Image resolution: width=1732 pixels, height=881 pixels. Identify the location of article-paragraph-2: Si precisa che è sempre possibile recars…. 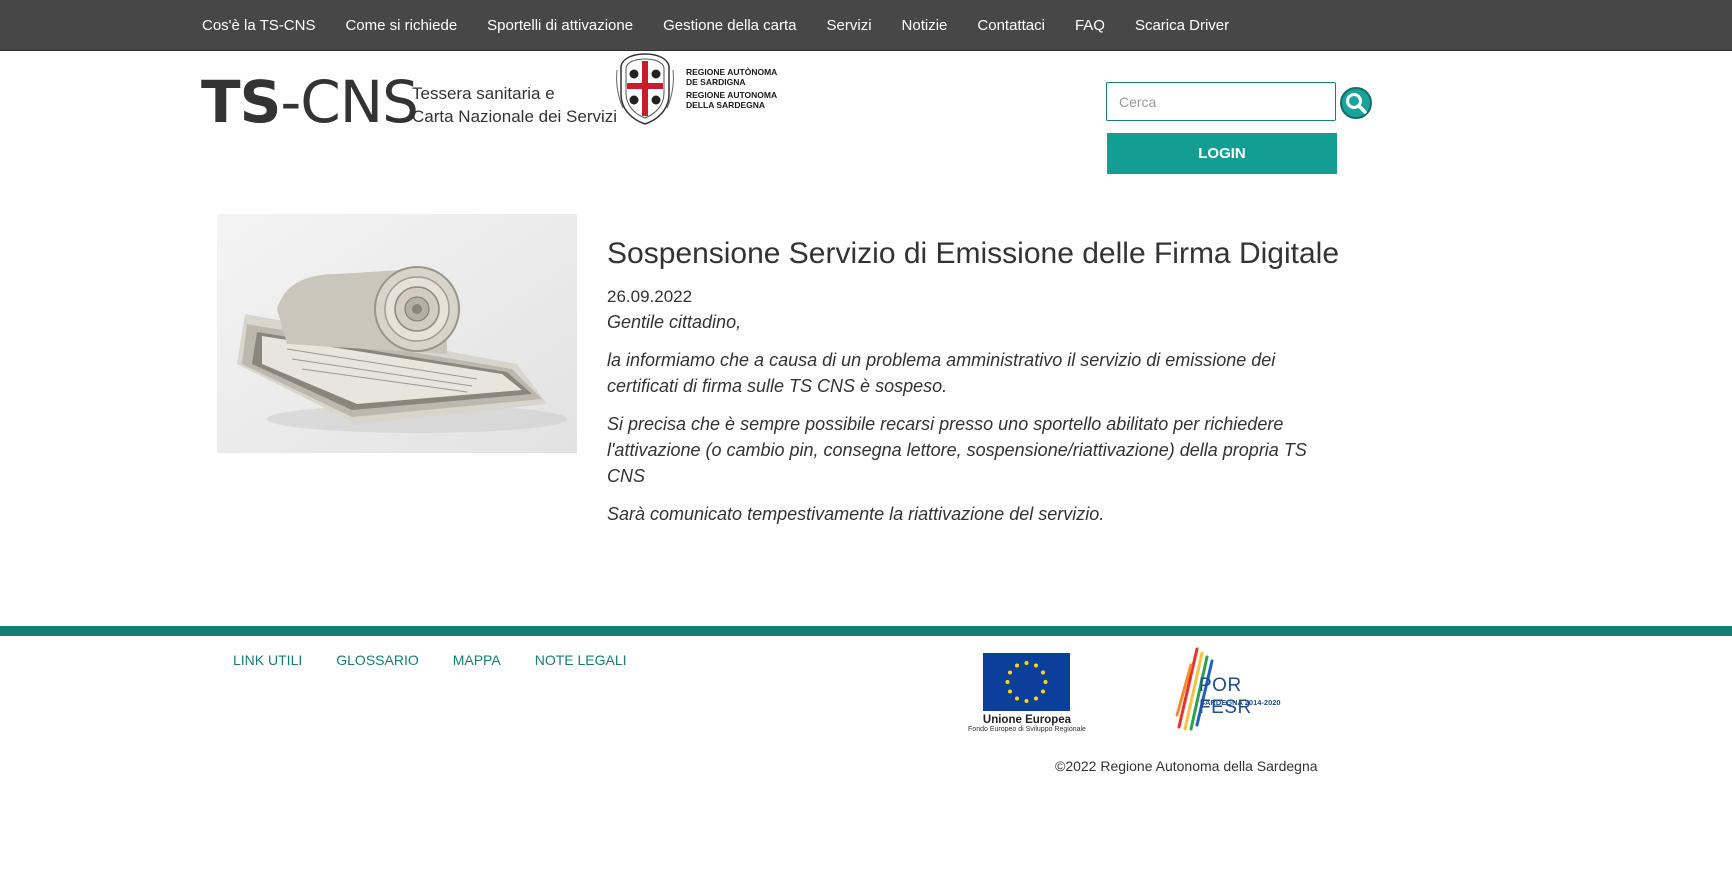
(957, 450).